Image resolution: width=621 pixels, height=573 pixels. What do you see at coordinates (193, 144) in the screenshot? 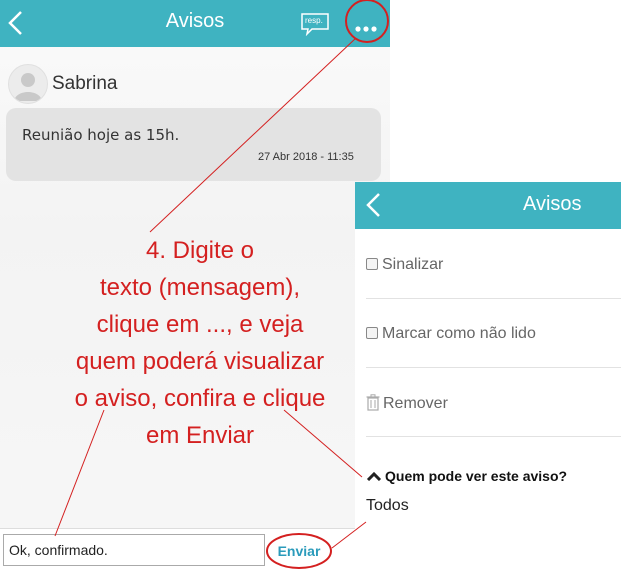
I see `message-bubble` at bounding box center [193, 144].